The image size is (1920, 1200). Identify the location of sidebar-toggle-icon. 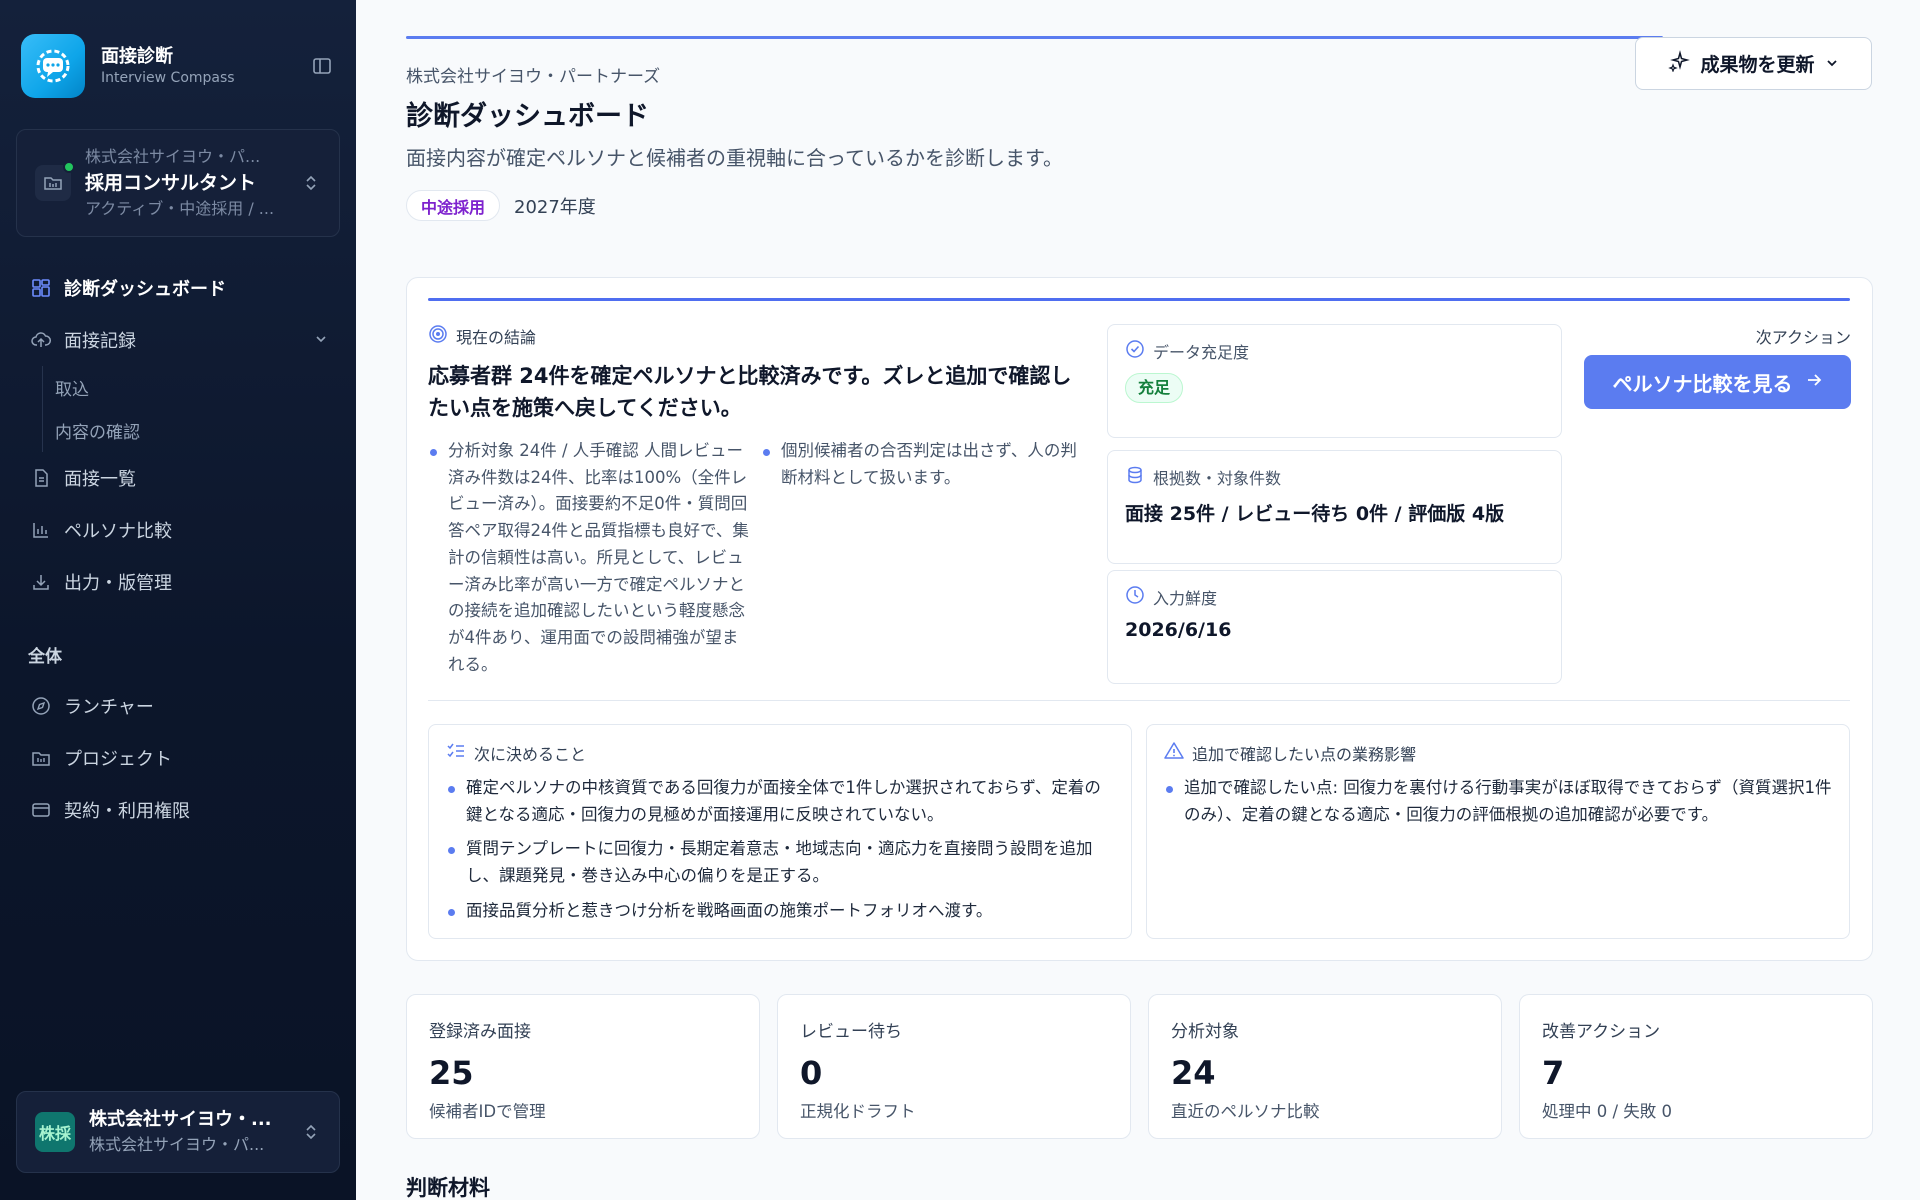
(322, 66).